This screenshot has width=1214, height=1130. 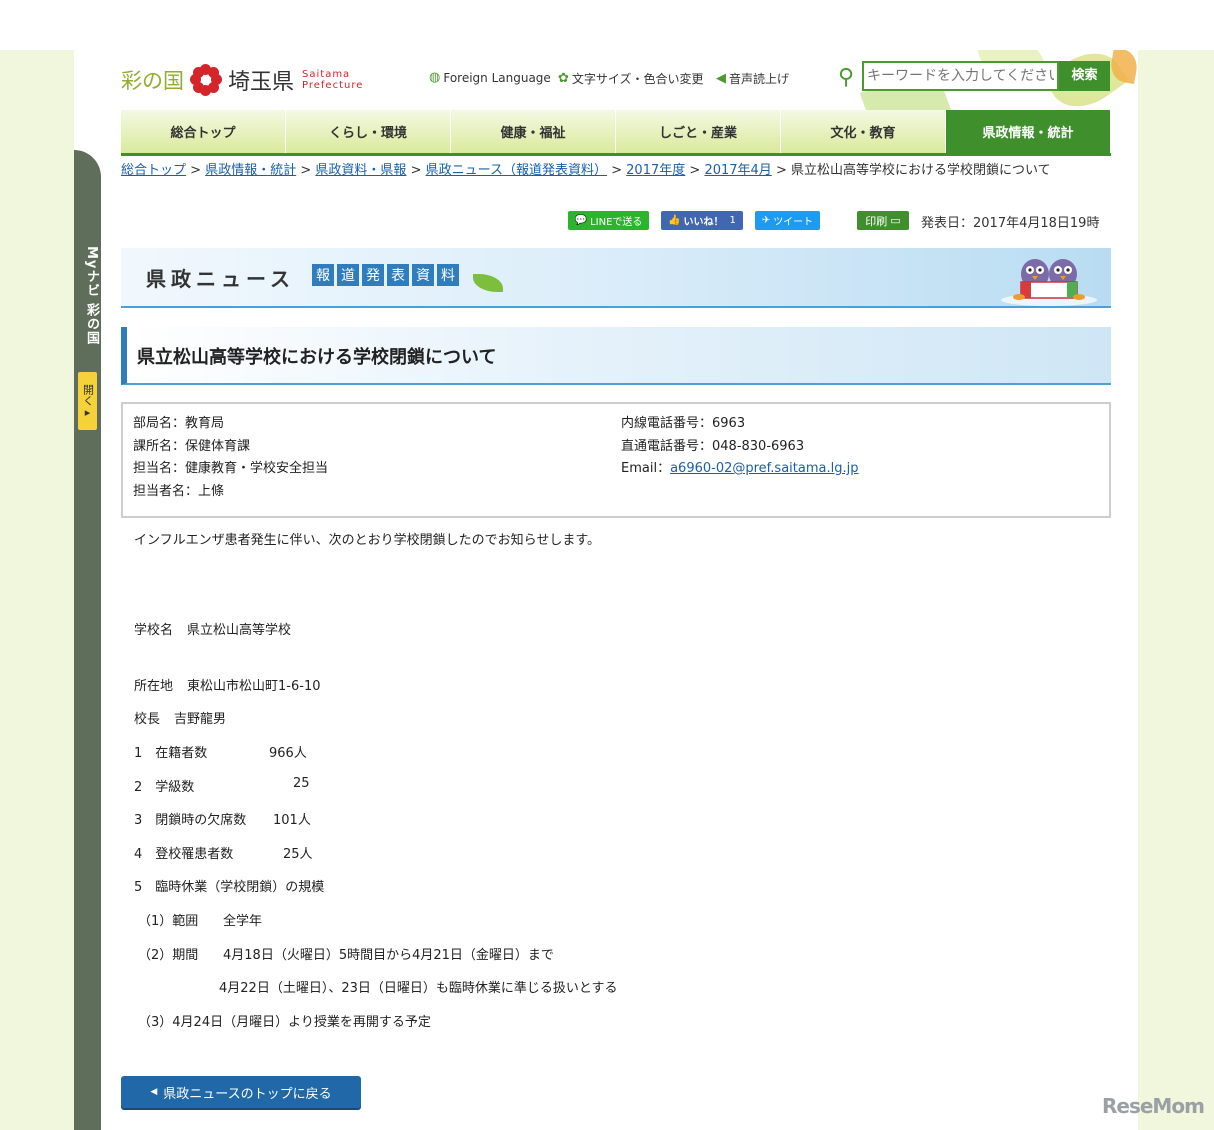 I want to click on line-share-button: 💬 LINEで送る, so click(x=608, y=220).